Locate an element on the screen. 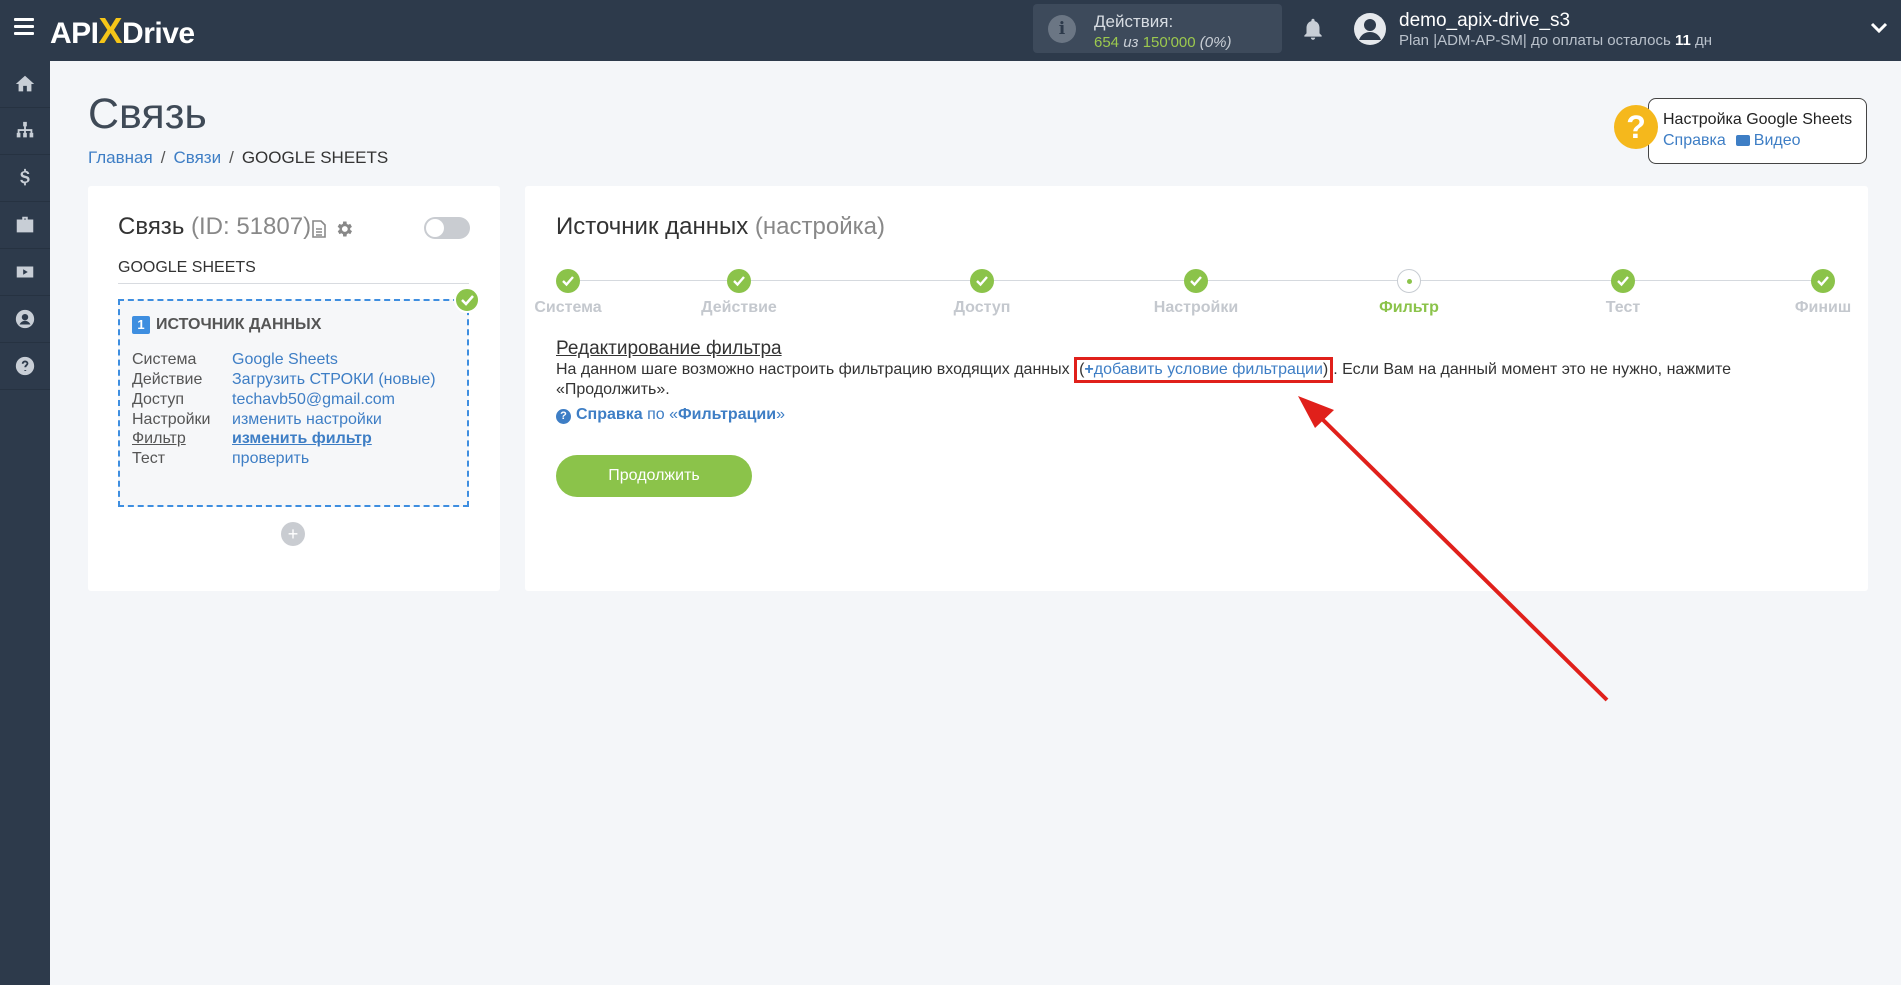 Image resolution: width=1901 pixels, height=985 pixels. breadcrumb-current: GOOGLE SHEETS is located at coordinates (315, 157).